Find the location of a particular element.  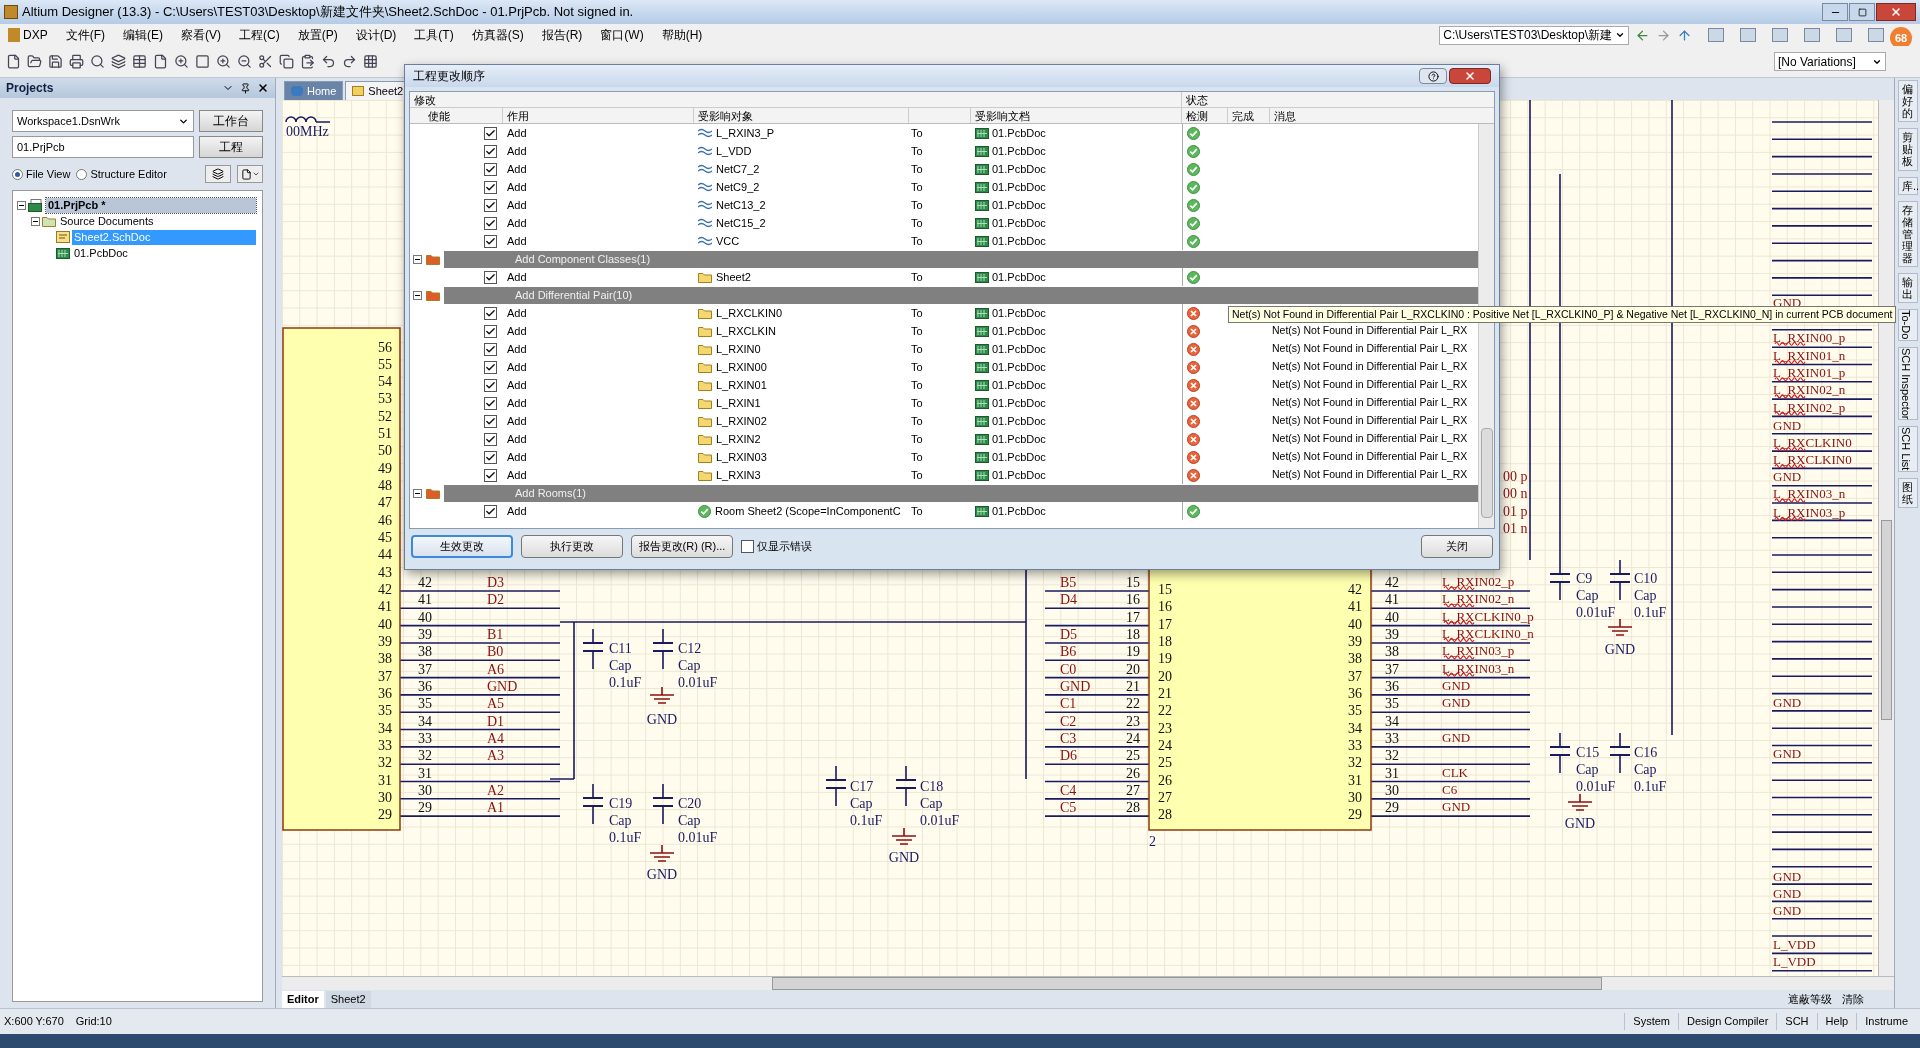

pin-number: 38 is located at coordinates (1355, 659).